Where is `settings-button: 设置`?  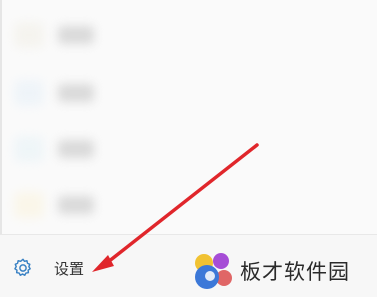
settings-button: 设置 is located at coordinates (48, 268).